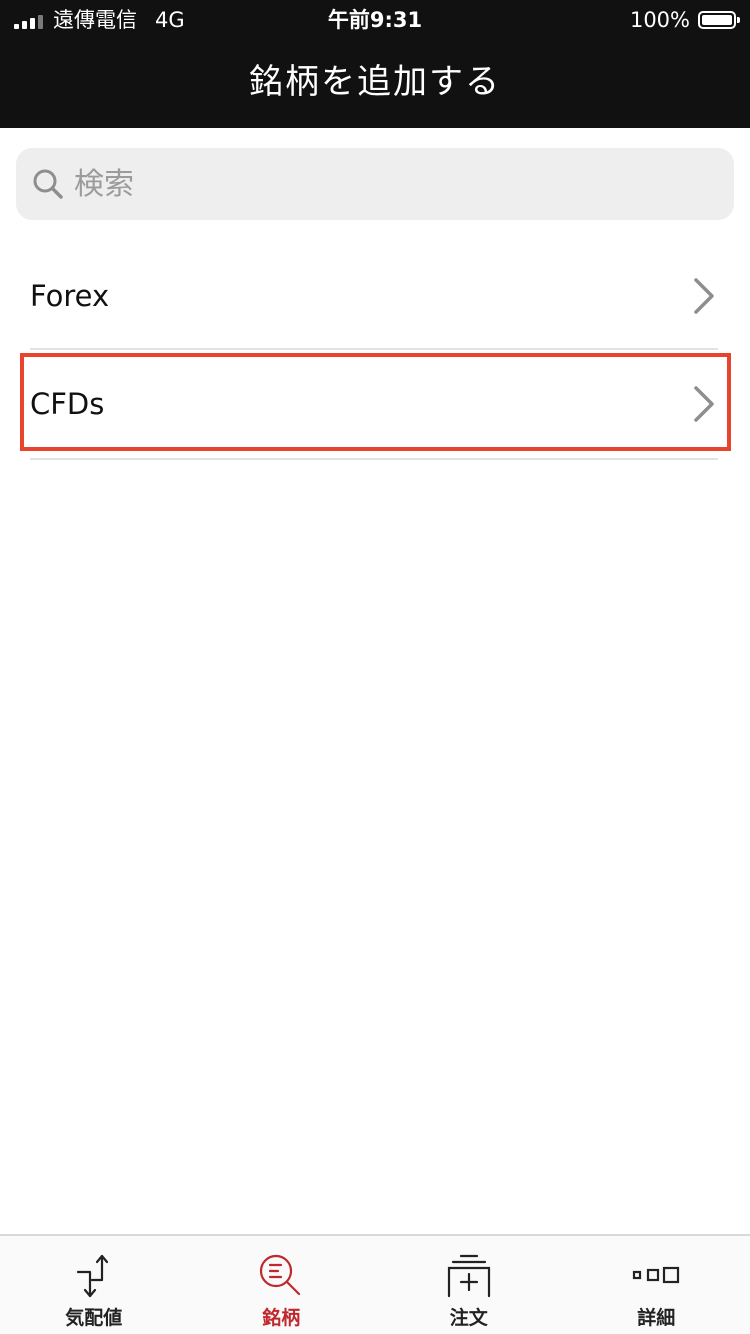  I want to click on tab-label: 注文, so click(468, 1318).